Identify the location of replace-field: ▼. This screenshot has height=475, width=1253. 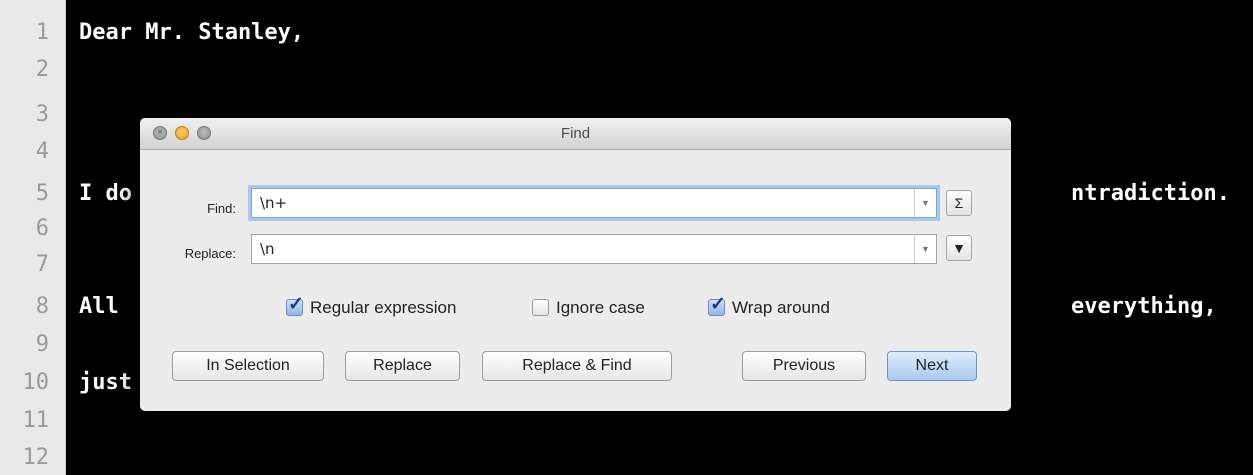
(594, 249).